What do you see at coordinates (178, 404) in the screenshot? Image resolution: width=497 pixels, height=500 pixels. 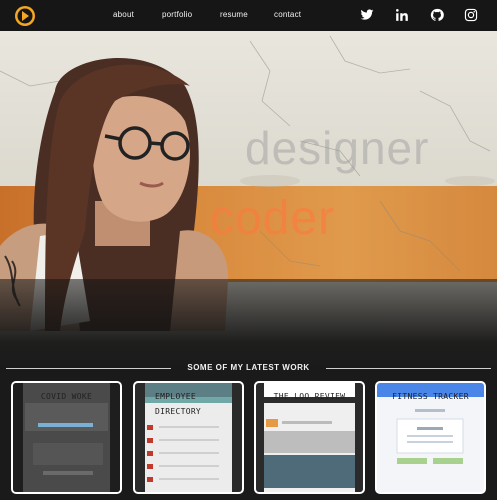 I see `project-title: EMPLOYEE DIRECTORY` at bounding box center [178, 404].